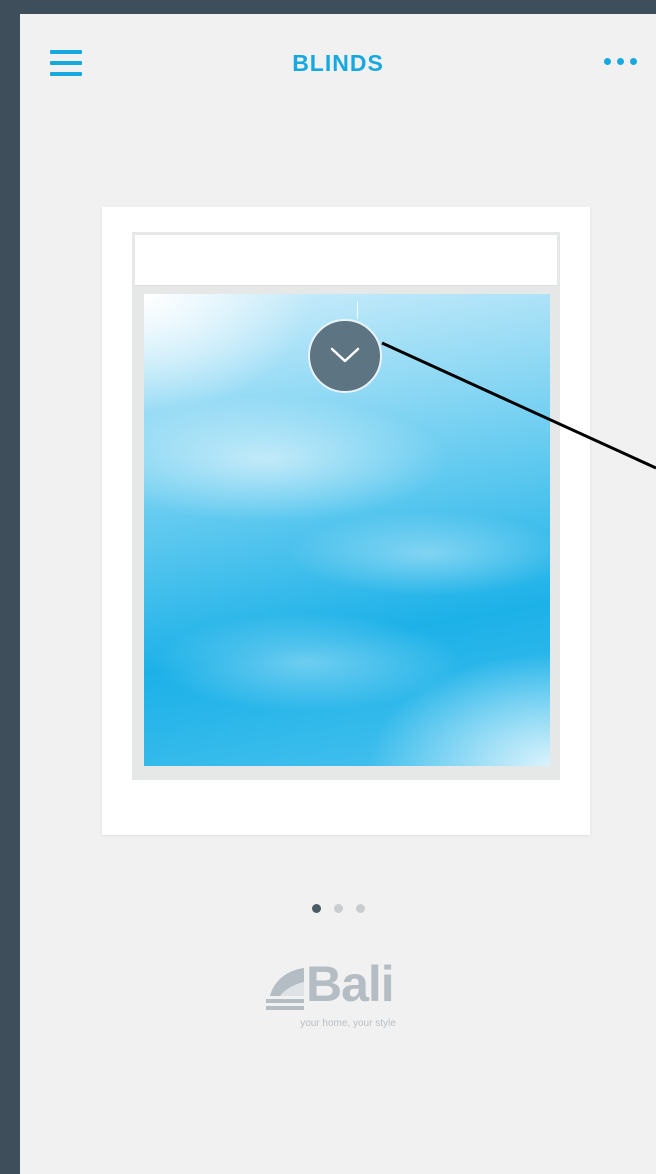  I want to click on blind-headrail, so click(346, 260).